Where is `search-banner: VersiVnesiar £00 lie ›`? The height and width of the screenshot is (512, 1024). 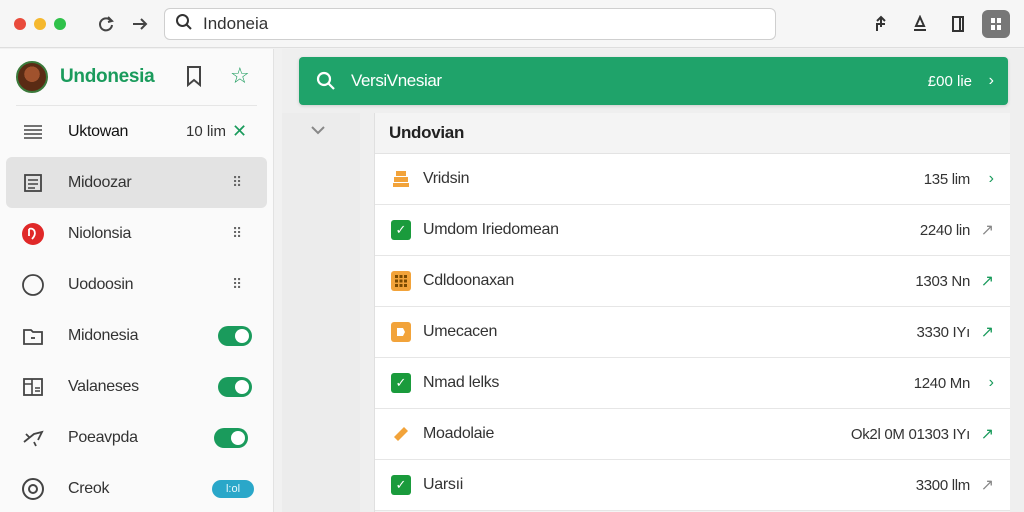
search-banner: VersiVnesiar £00 lie › is located at coordinates (653, 81).